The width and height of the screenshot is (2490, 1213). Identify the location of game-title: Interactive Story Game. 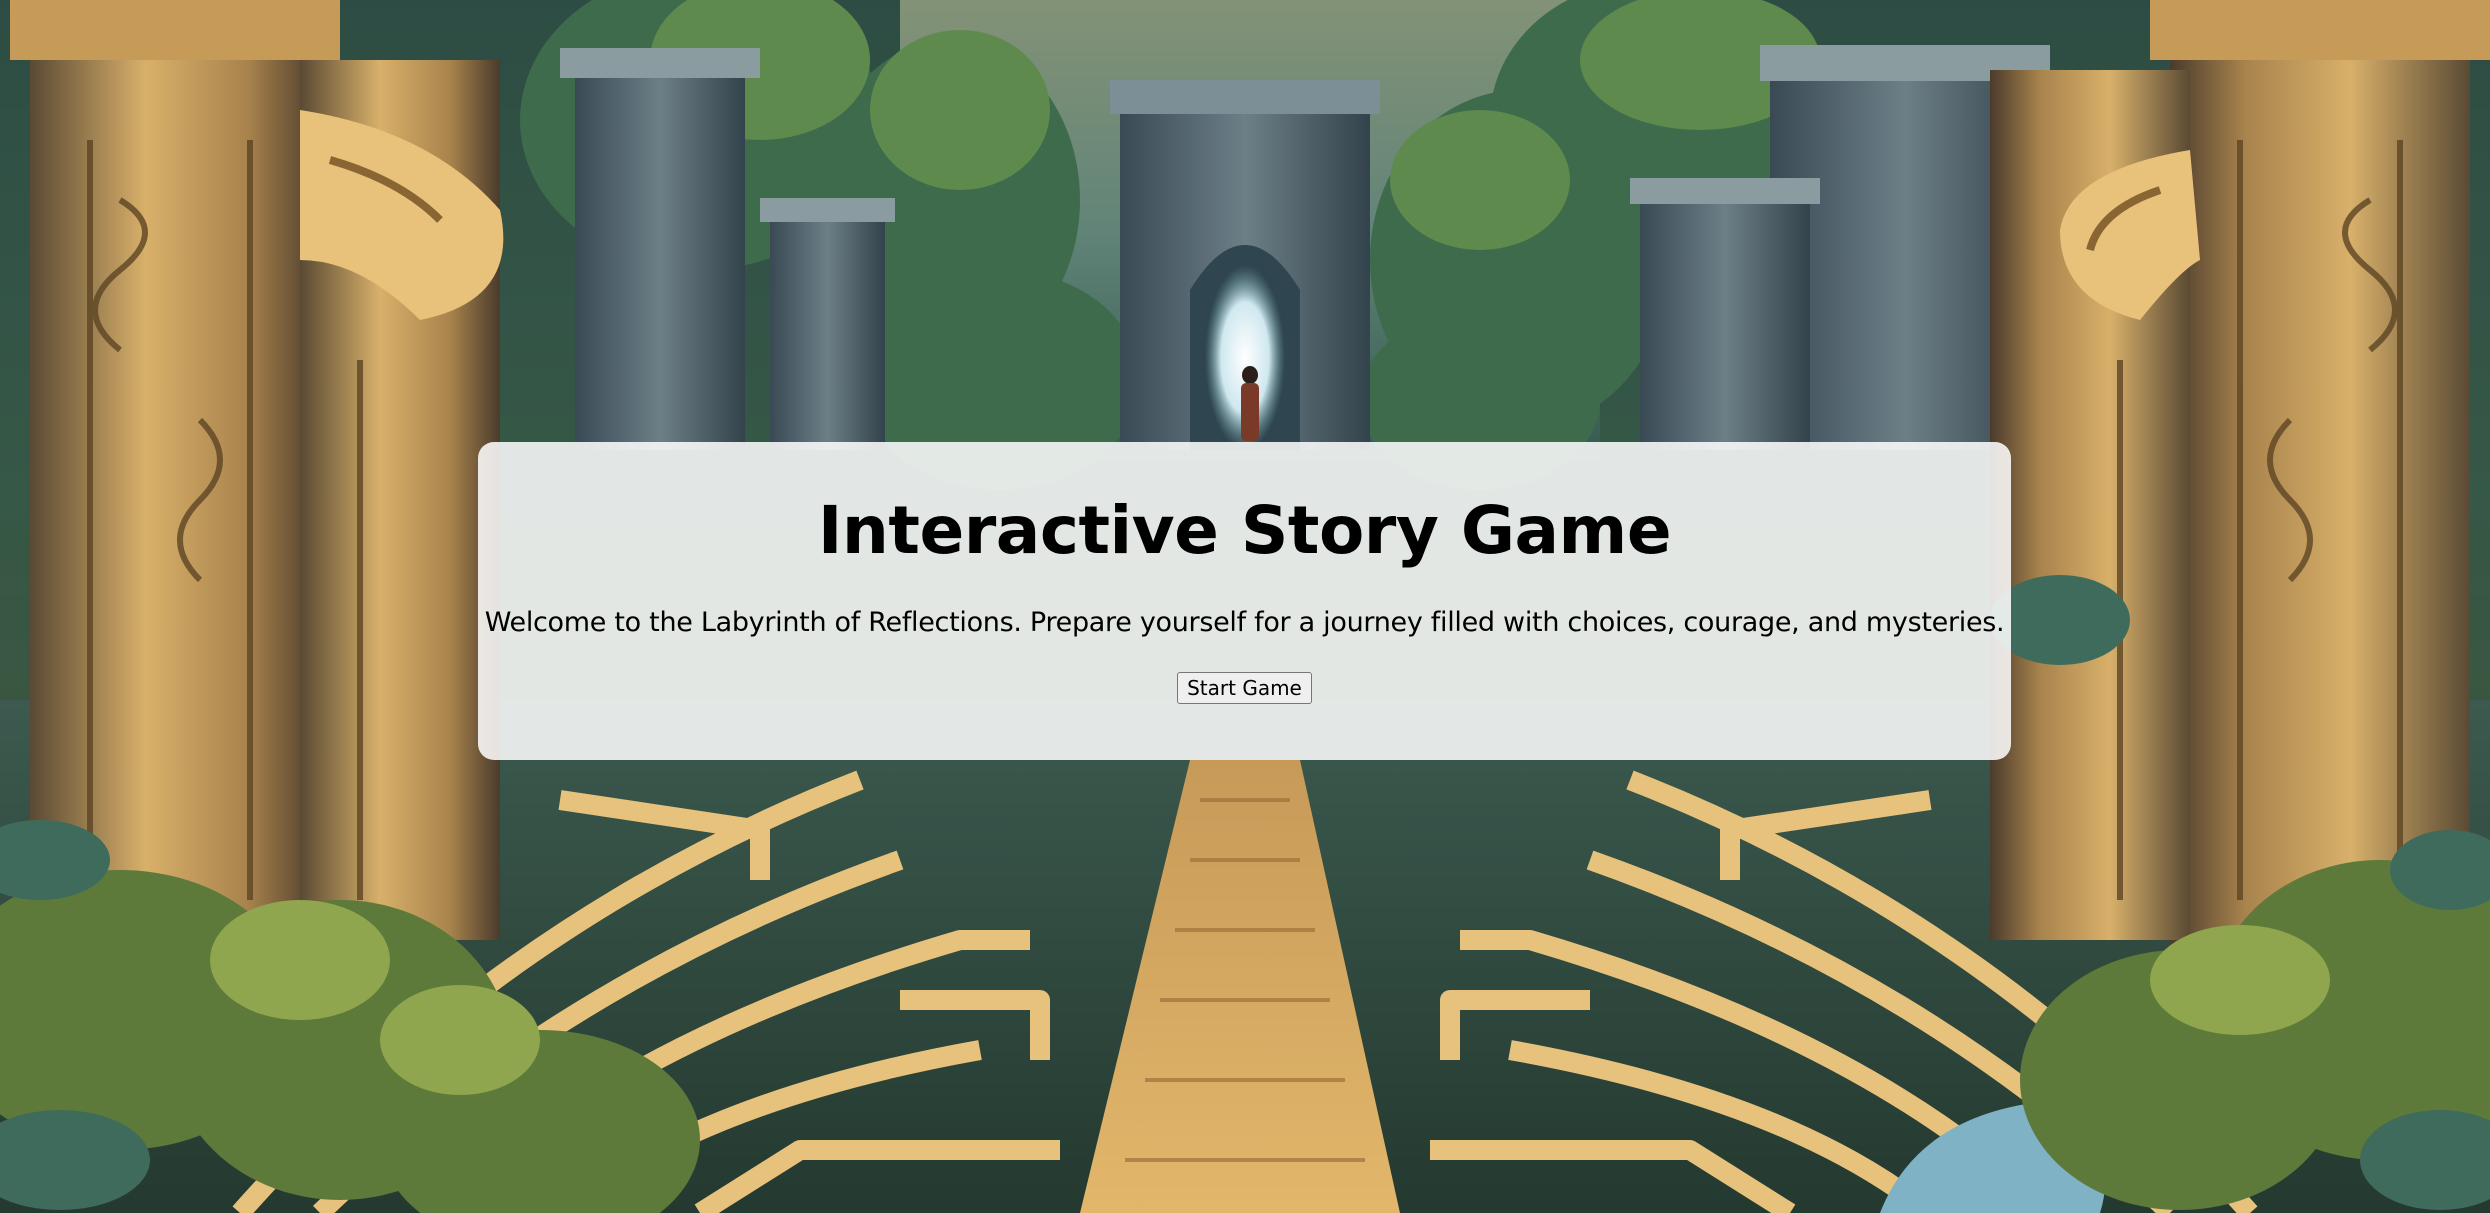
(1244, 530).